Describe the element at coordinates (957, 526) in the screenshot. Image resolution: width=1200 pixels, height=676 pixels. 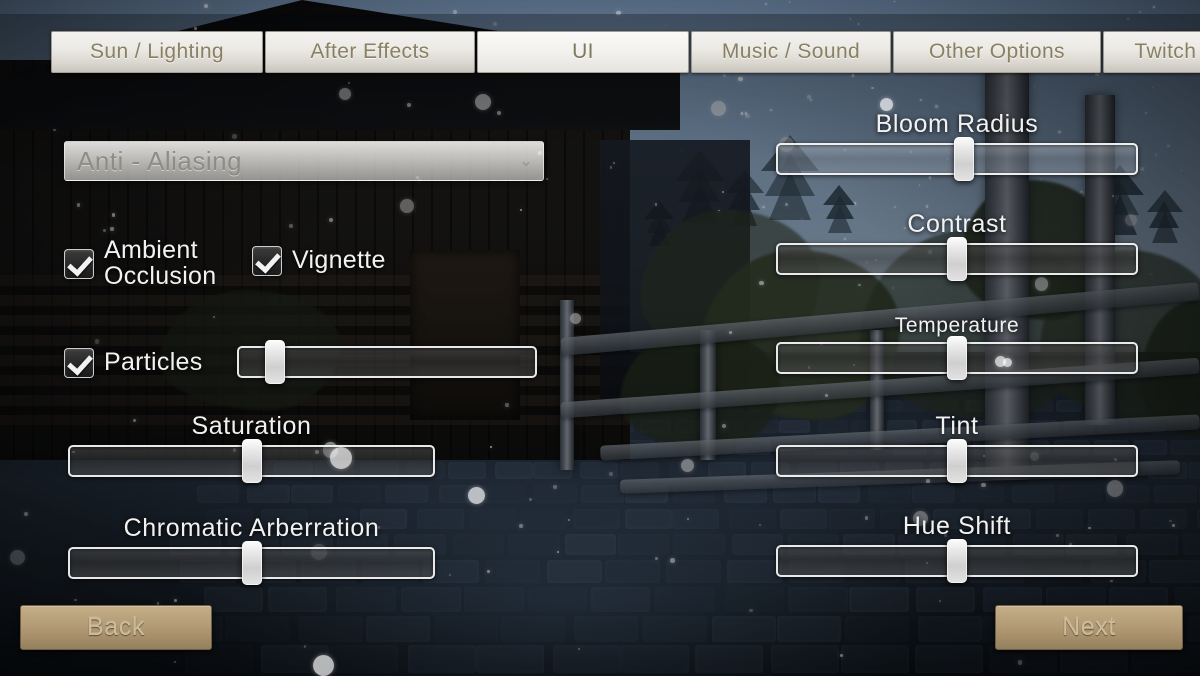
I see `slider-label-hue-shift: Hue Shift` at that location.